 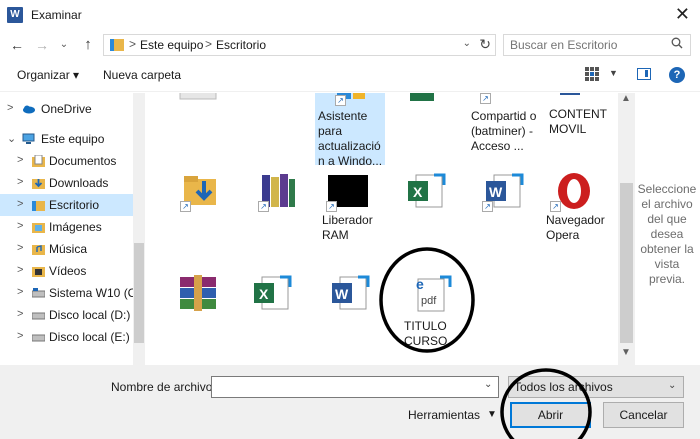 What do you see at coordinates (358, 206) in the screenshot?
I see `file-item-liberador: ↗ Liberador RAM` at bounding box center [358, 206].